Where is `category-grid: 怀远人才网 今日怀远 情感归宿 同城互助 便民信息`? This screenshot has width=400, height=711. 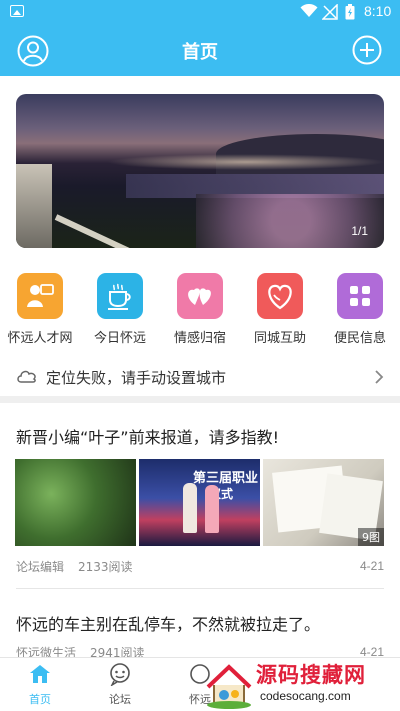 category-grid: 怀远人才网 今日怀远 情感归宿 同城互助 便民信息 is located at coordinates (200, 311).